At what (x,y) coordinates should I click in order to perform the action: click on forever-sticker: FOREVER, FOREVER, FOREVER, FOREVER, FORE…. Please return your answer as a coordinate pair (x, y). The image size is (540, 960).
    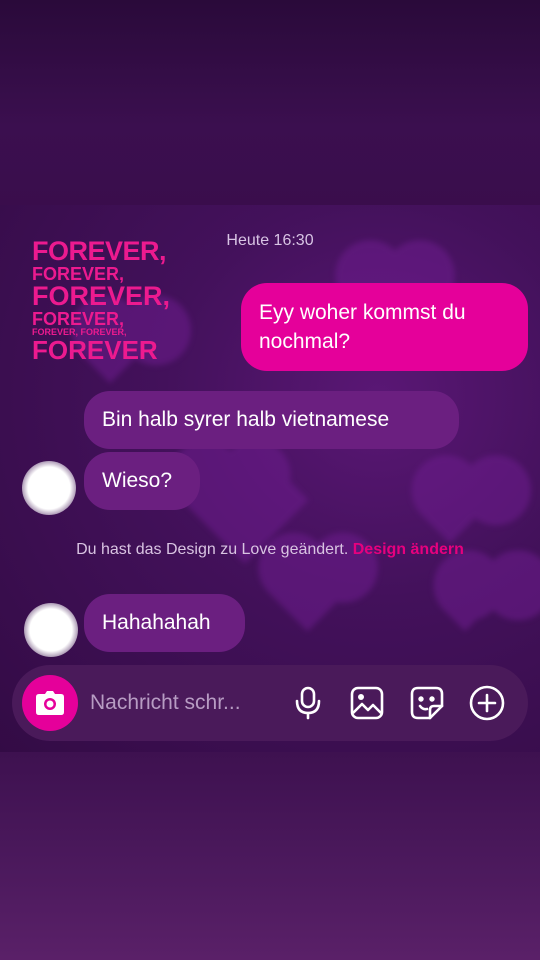
    Looking at the image, I should click on (102, 301).